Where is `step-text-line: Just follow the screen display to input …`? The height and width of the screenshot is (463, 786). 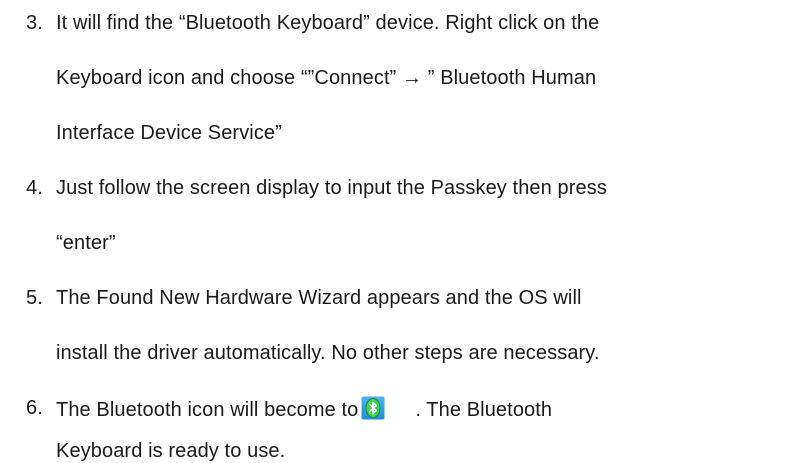 step-text-line: Just follow the screen display to input … is located at coordinates (331, 188).